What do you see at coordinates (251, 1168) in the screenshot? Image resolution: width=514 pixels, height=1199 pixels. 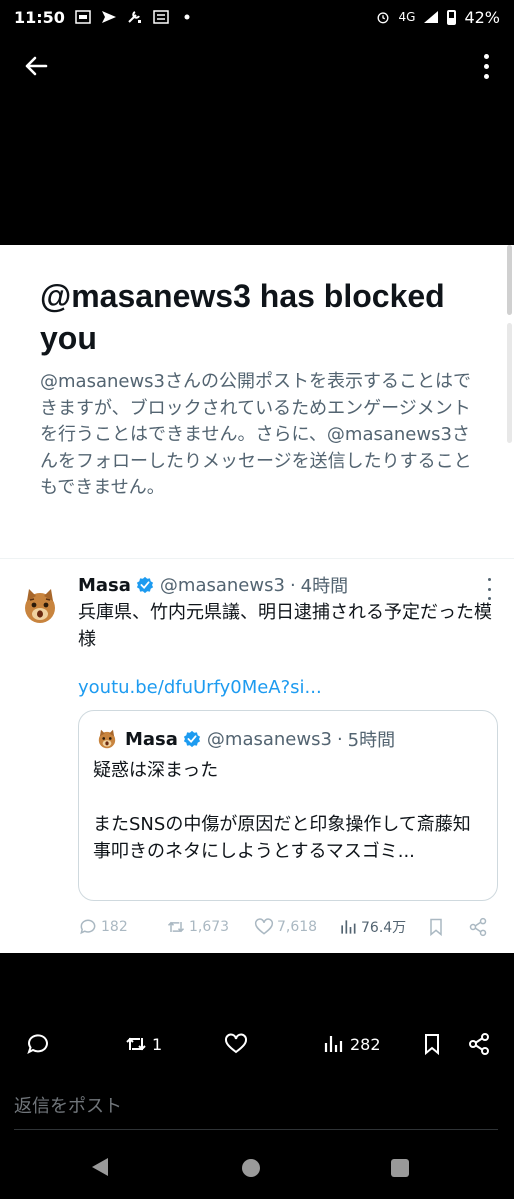 I see `nav-home-icon` at bounding box center [251, 1168].